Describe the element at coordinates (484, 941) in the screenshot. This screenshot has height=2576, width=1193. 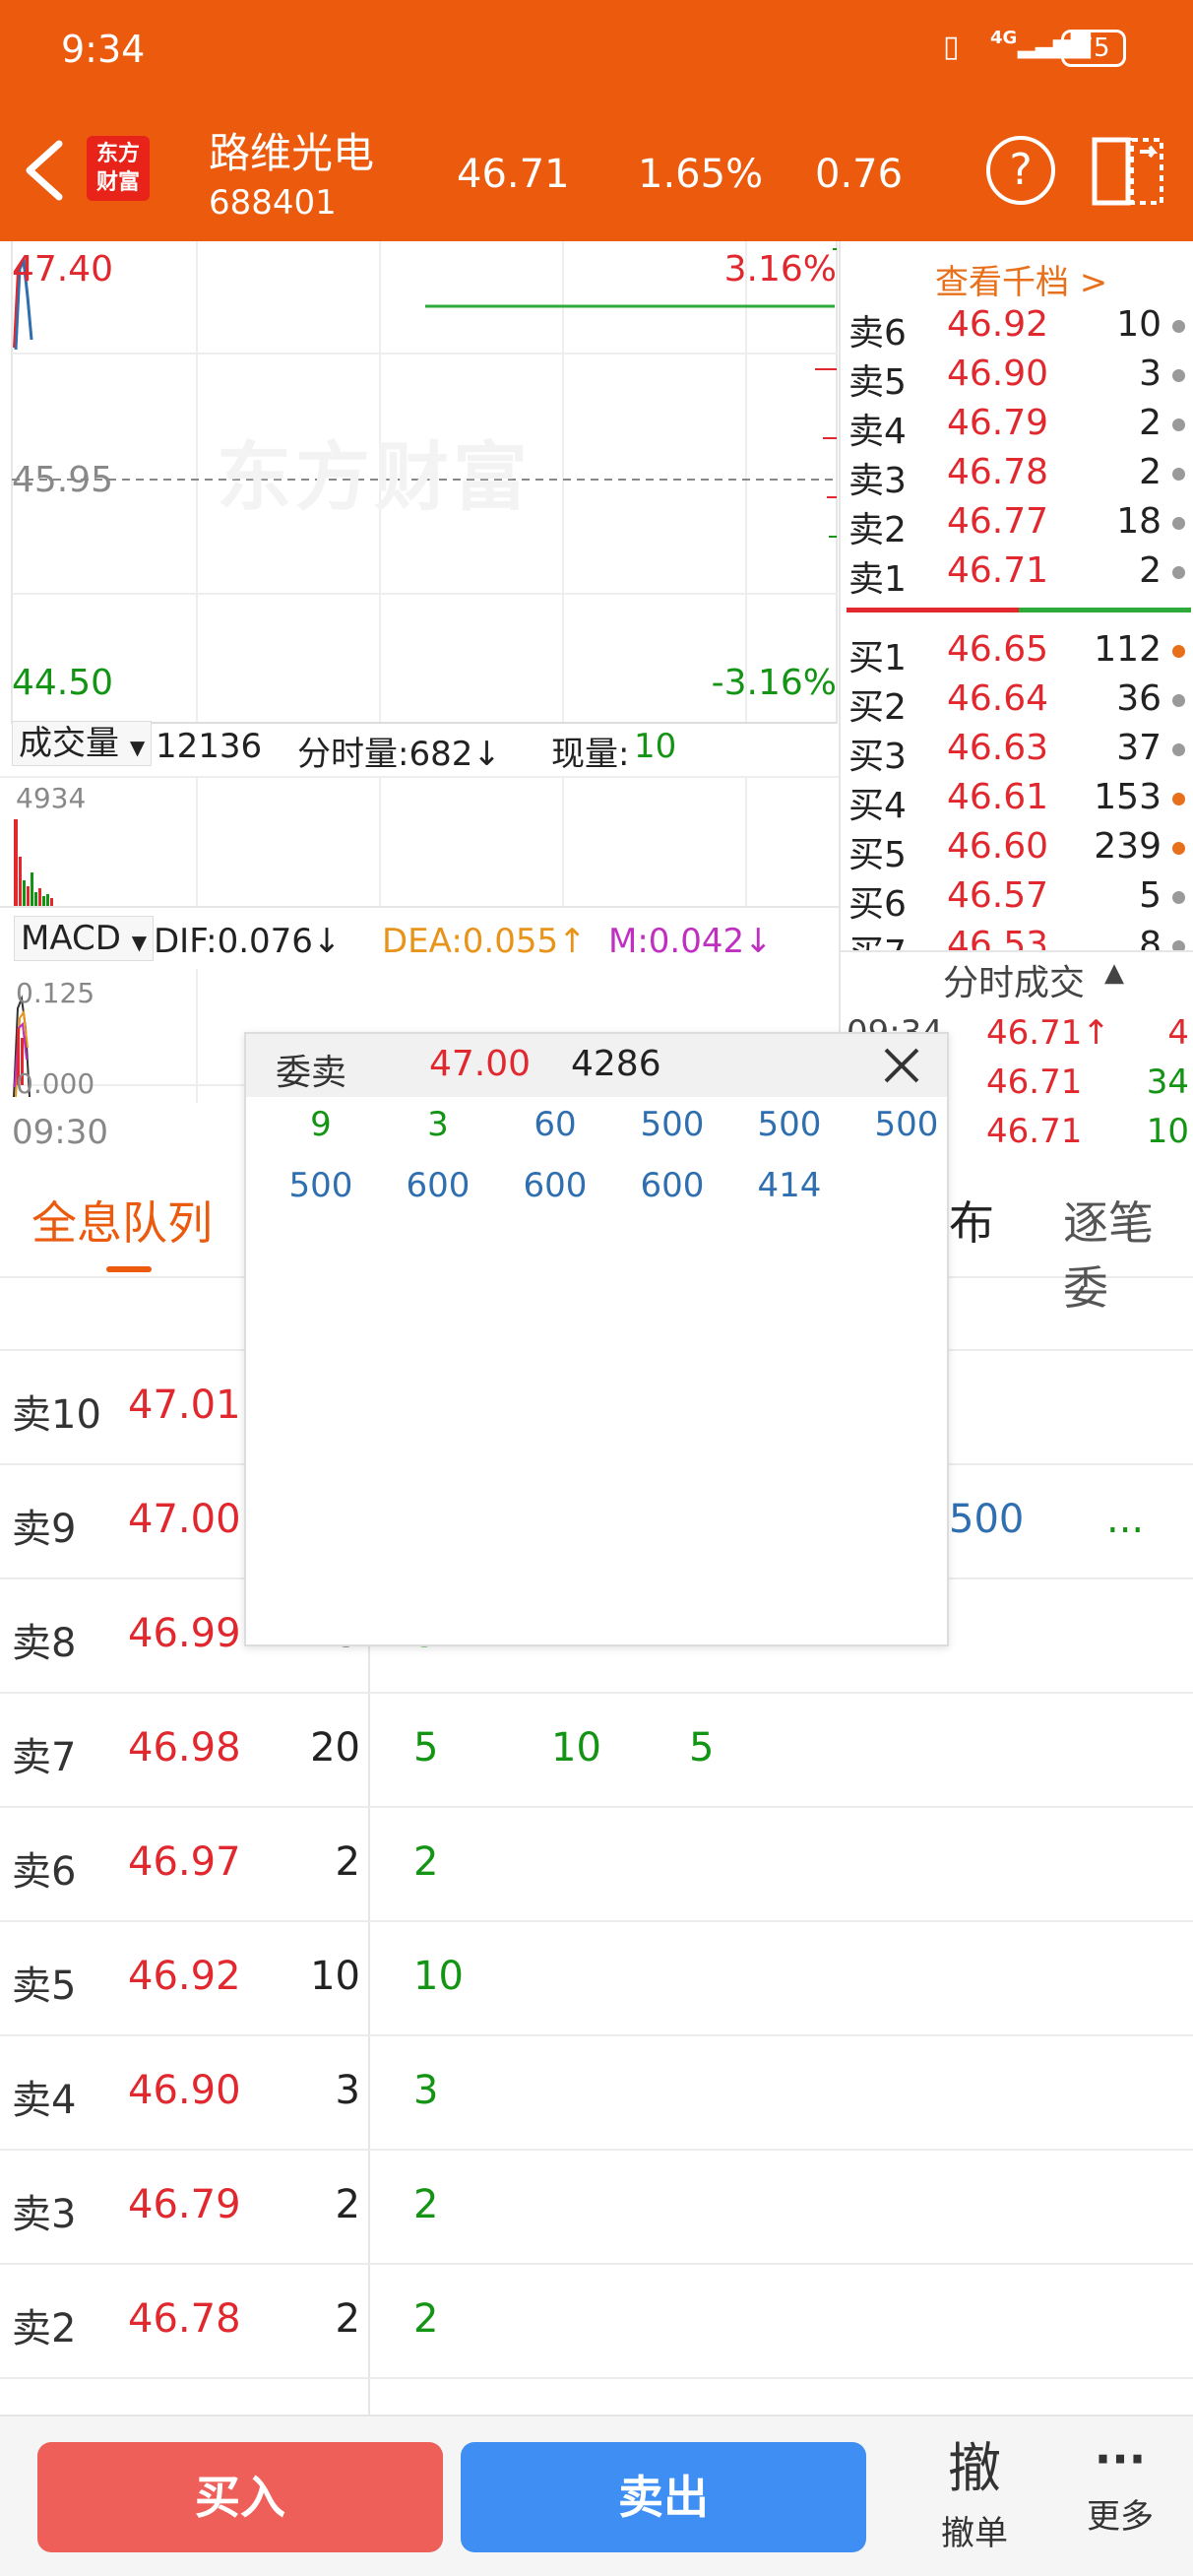
I see `macd-dea: DEA:0.055↑` at that location.